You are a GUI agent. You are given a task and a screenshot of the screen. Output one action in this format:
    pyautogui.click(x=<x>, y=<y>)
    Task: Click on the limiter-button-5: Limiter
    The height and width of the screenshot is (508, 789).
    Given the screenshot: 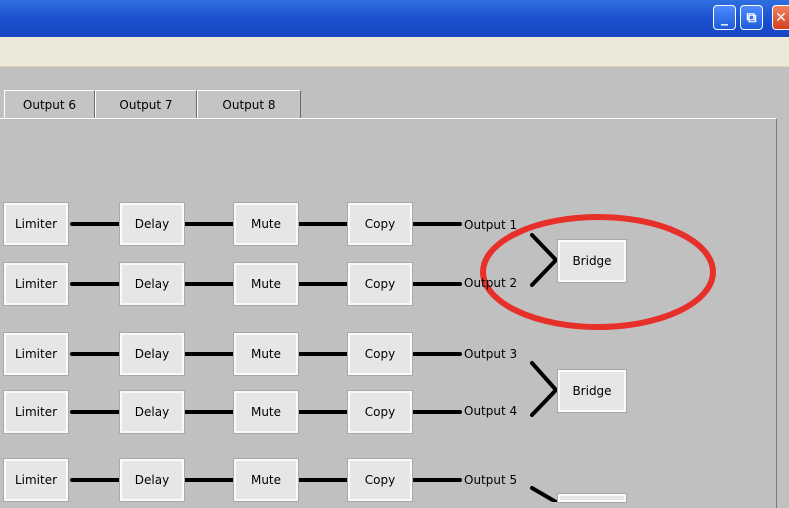 What is the action you would take?
    pyautogui.click(x=36, y=480)
    